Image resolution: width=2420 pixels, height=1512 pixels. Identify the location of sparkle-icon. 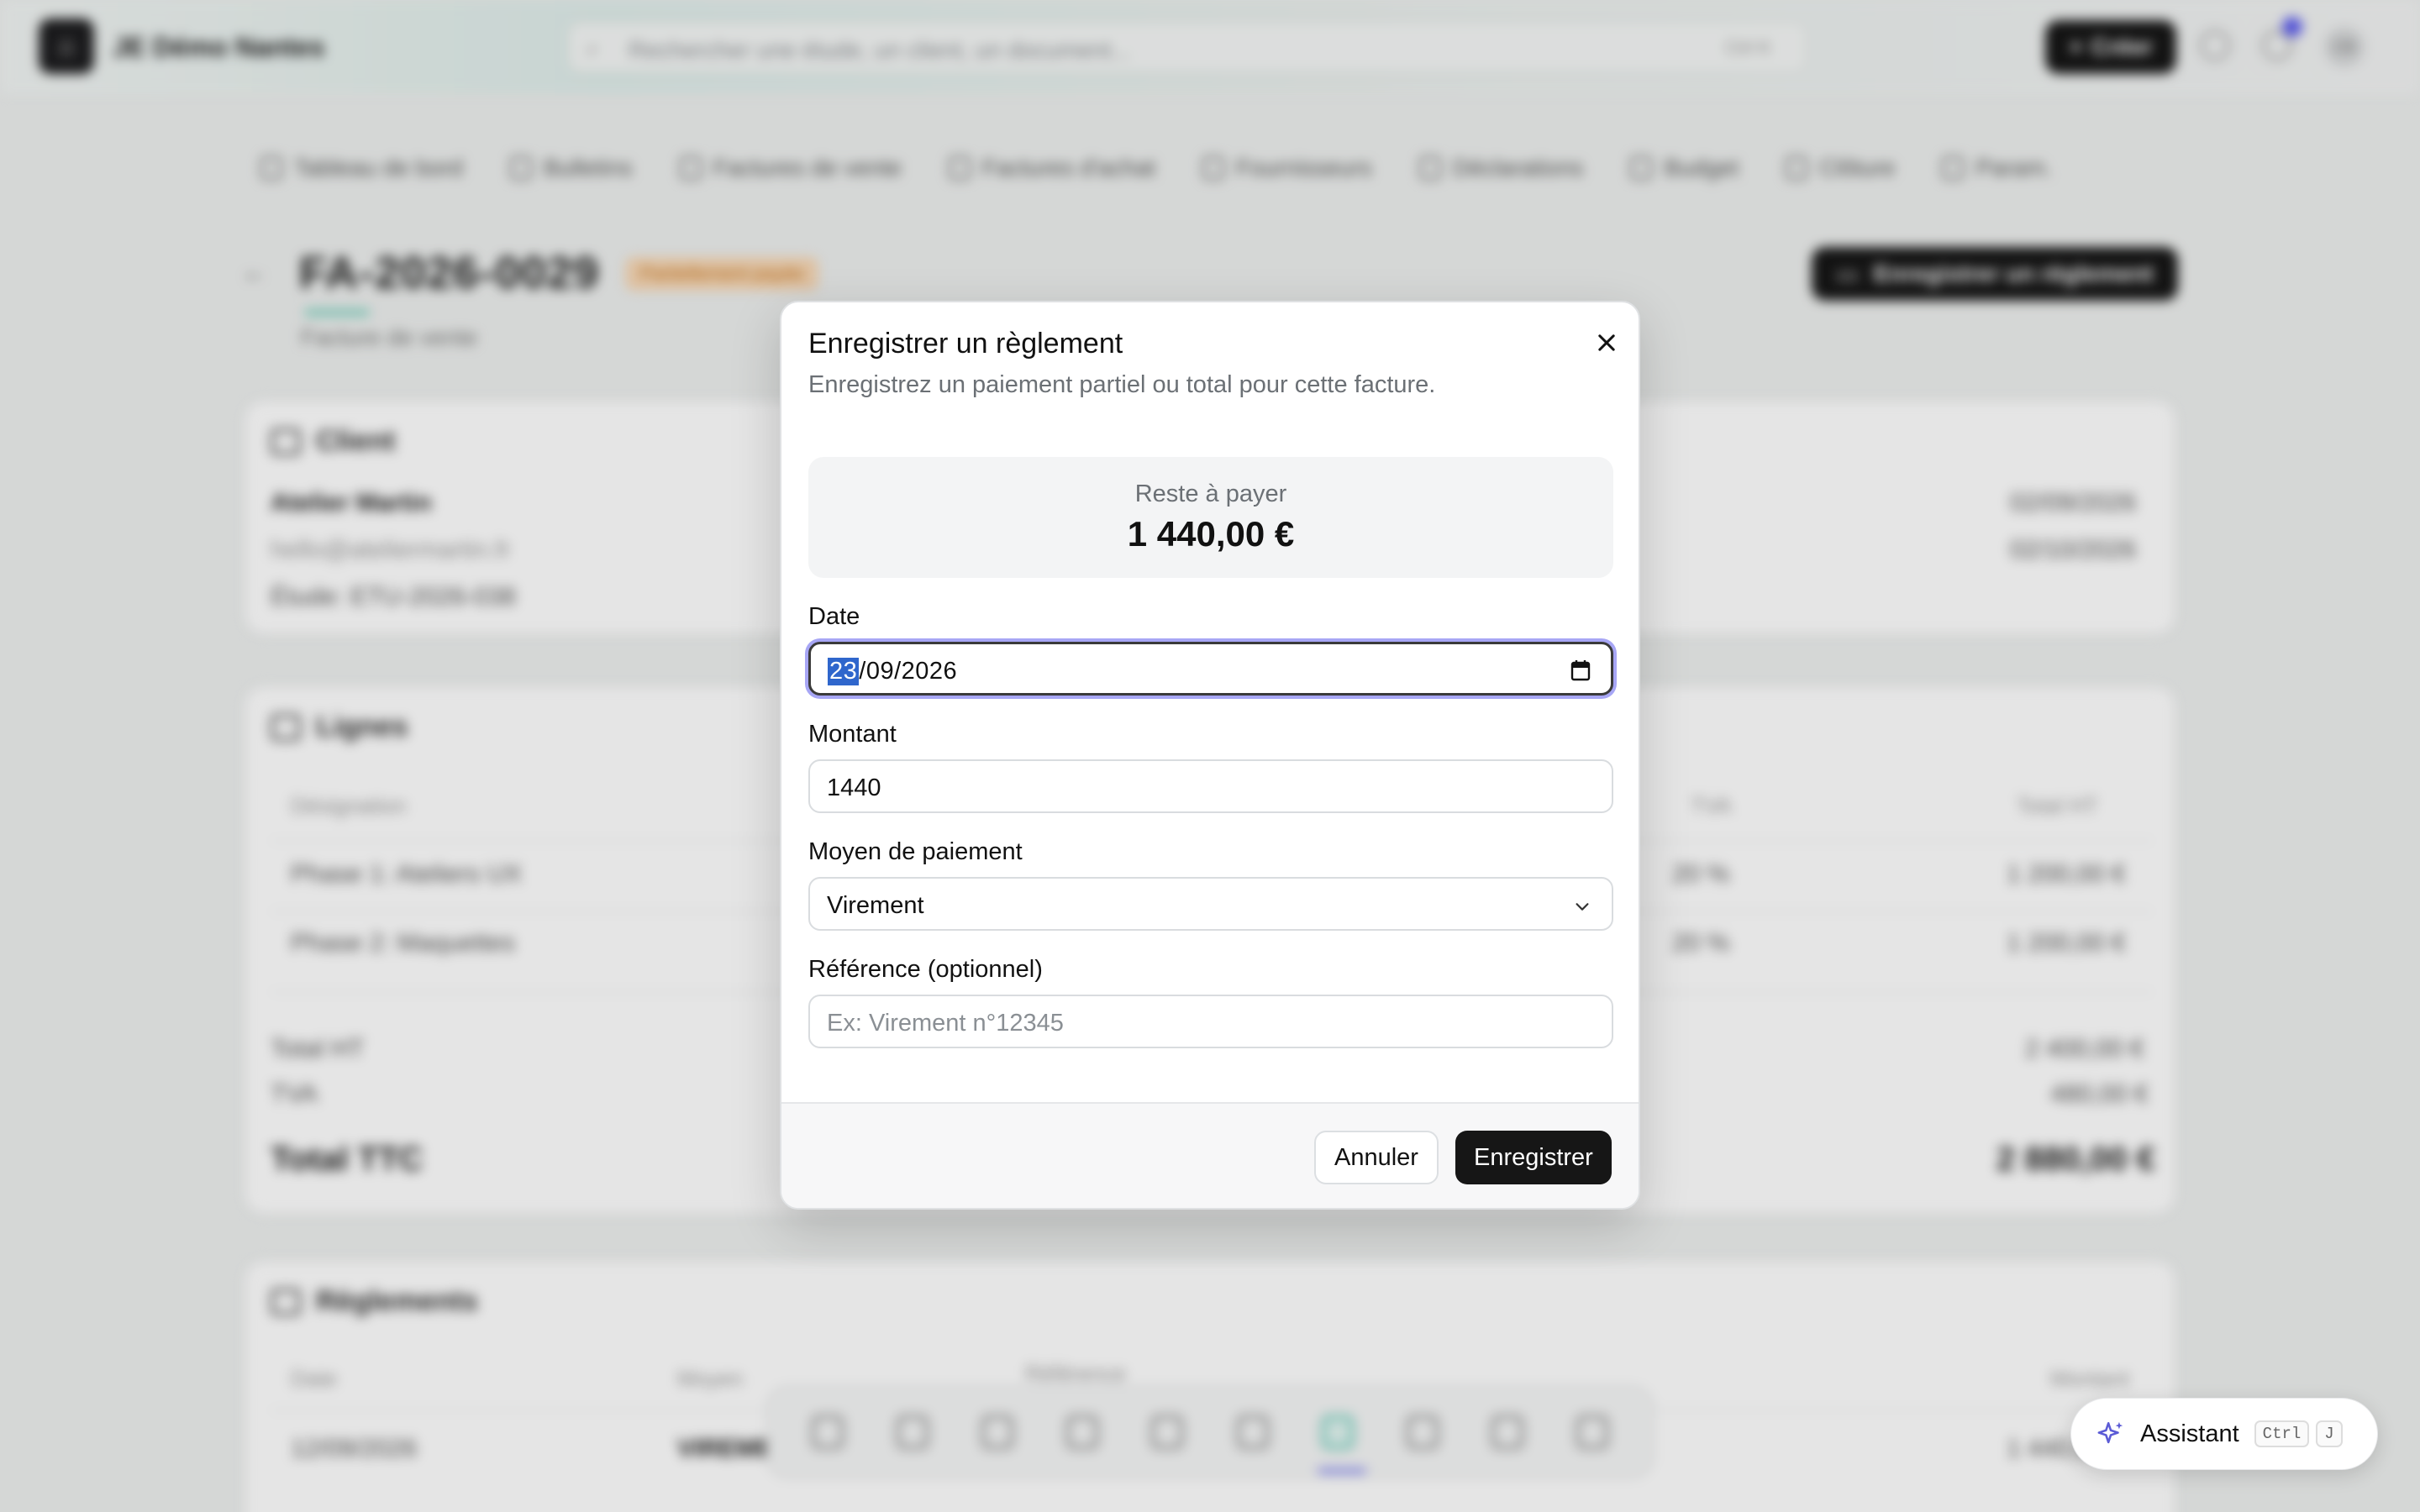
(2110, 1432).